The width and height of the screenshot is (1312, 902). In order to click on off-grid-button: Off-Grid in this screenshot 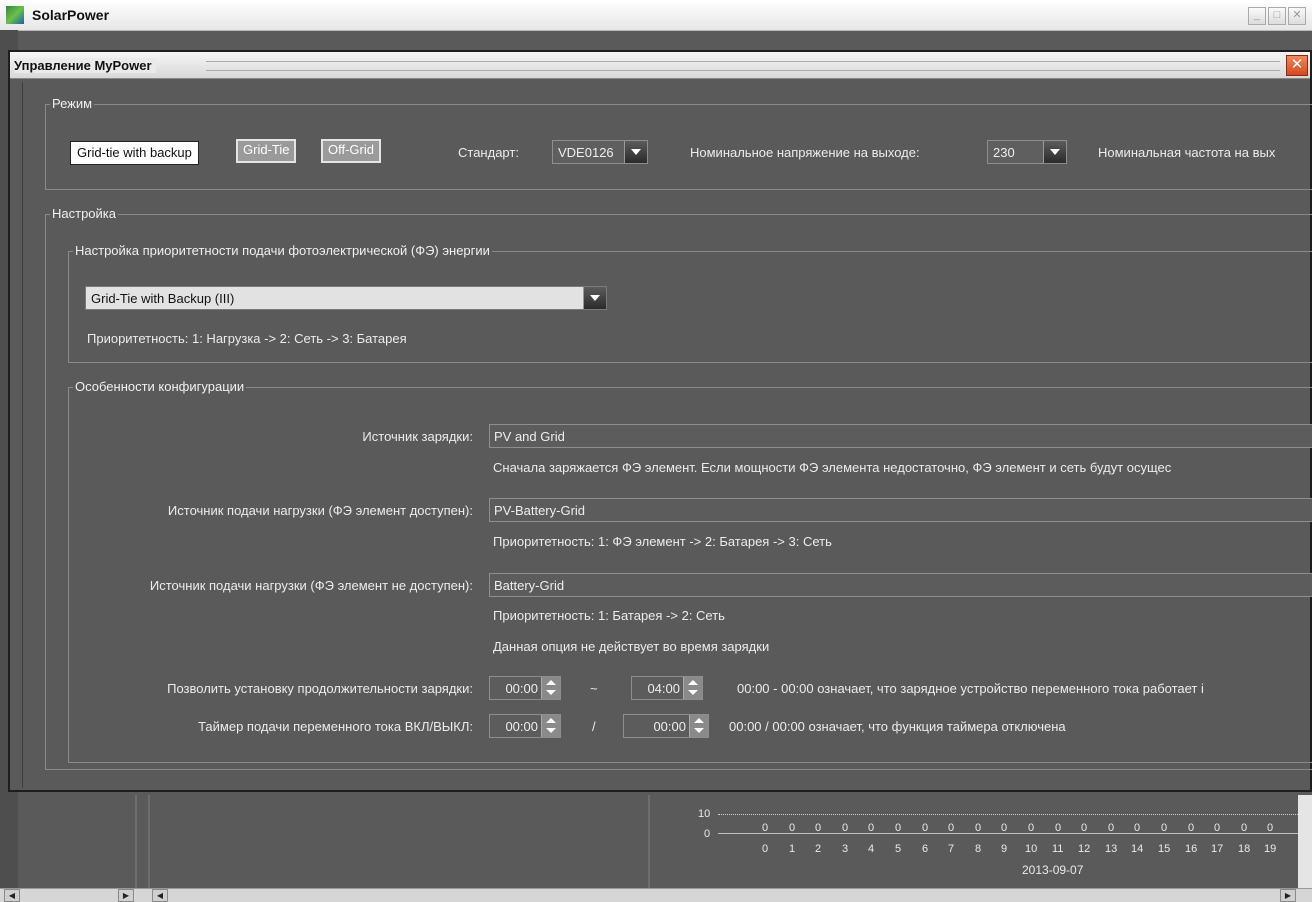, I will do `click(351, 151)`.